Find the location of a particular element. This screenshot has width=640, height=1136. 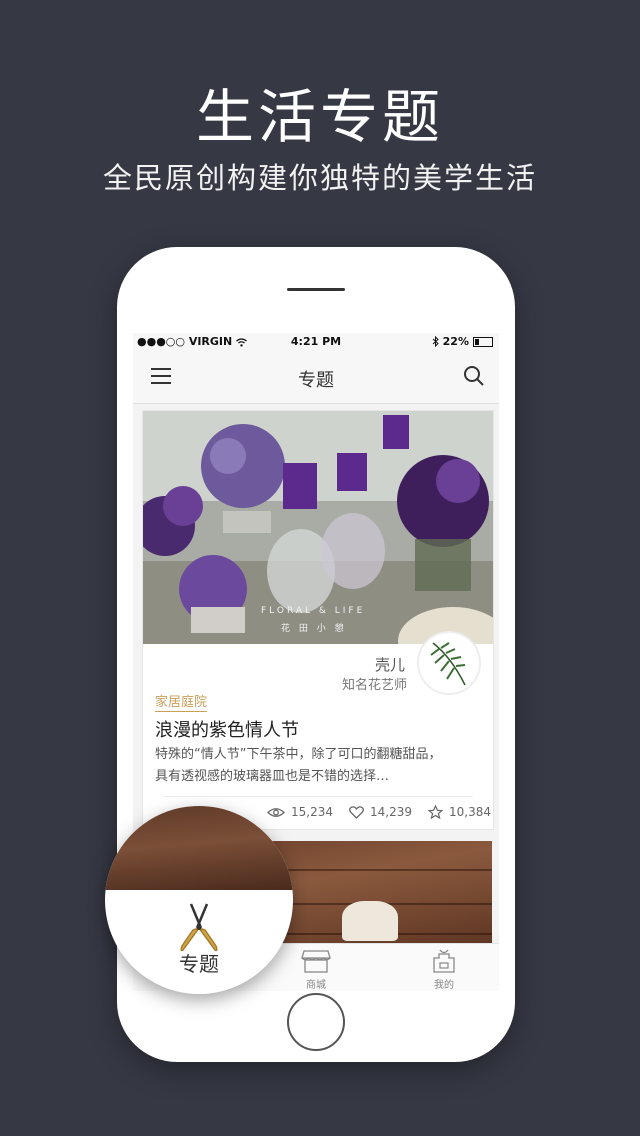

category-tag: 家居庭院 is located at coordinates (181, 701).